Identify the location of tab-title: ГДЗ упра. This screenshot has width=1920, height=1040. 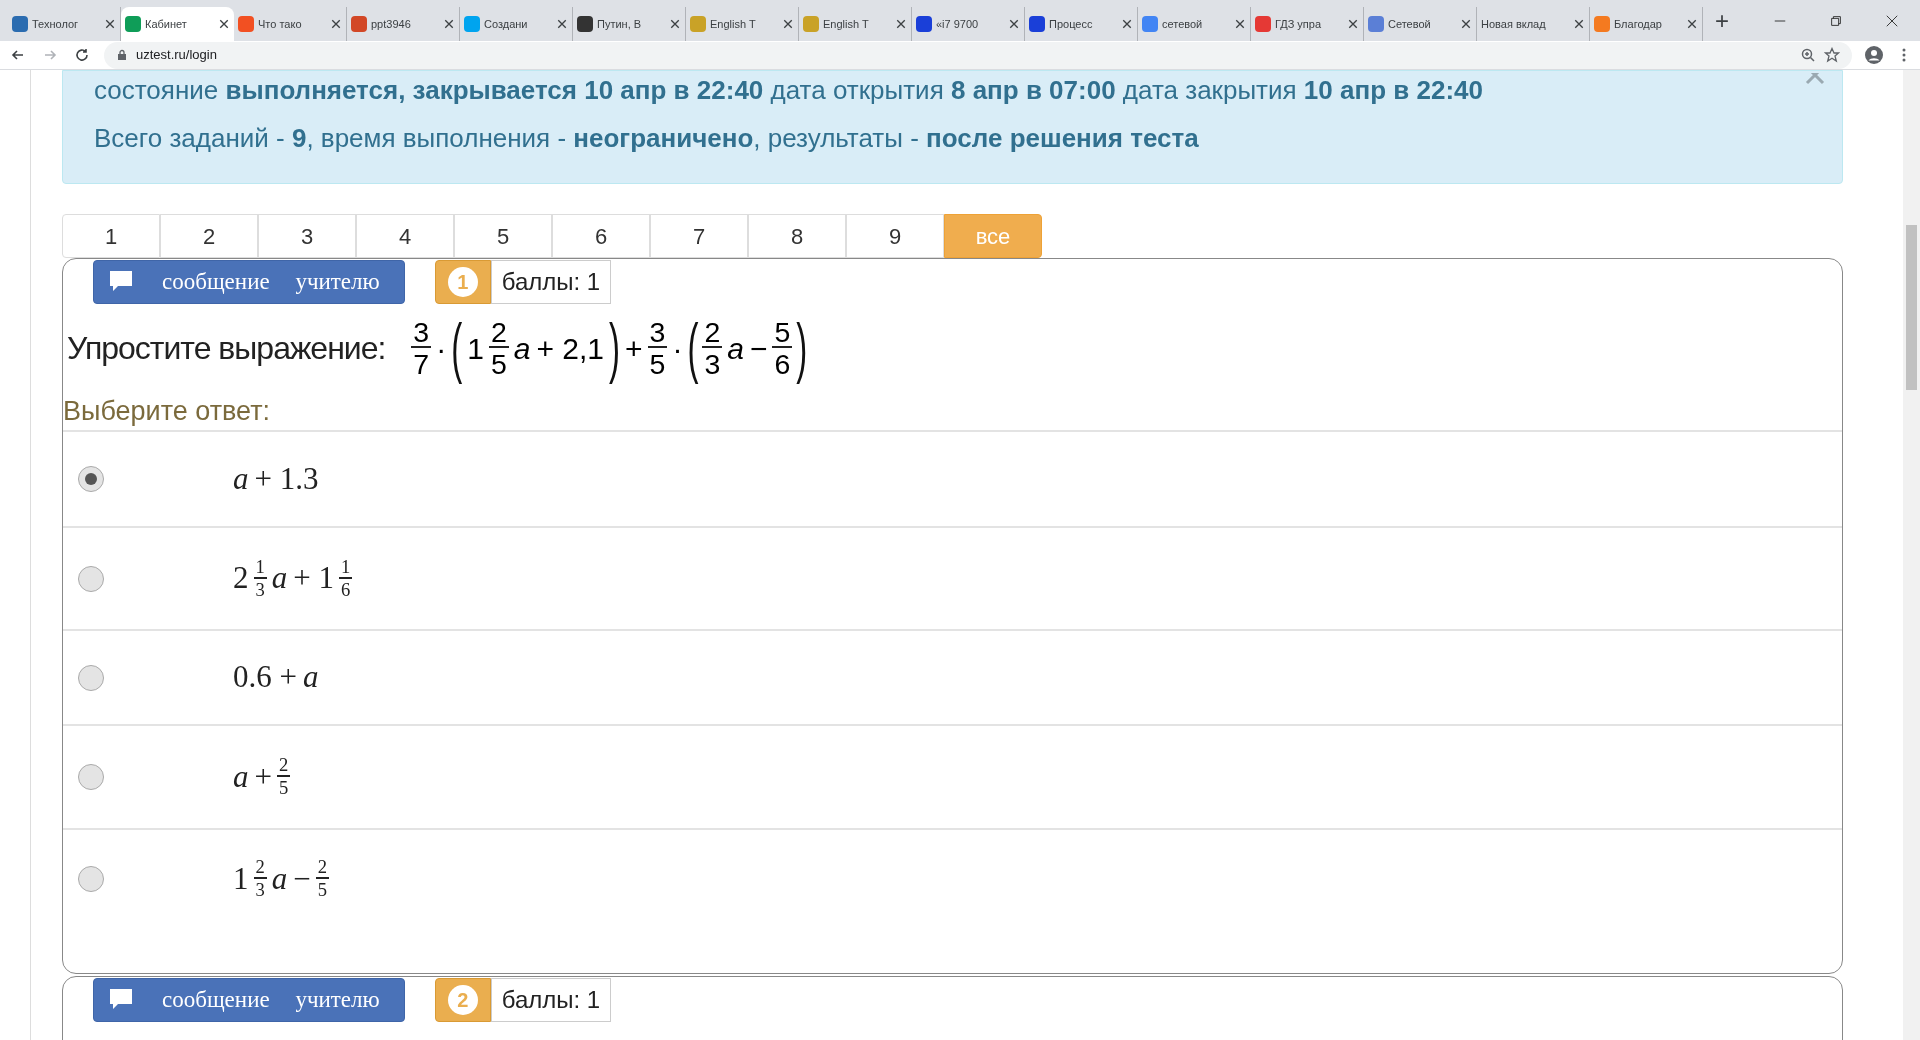
(1298, 24).